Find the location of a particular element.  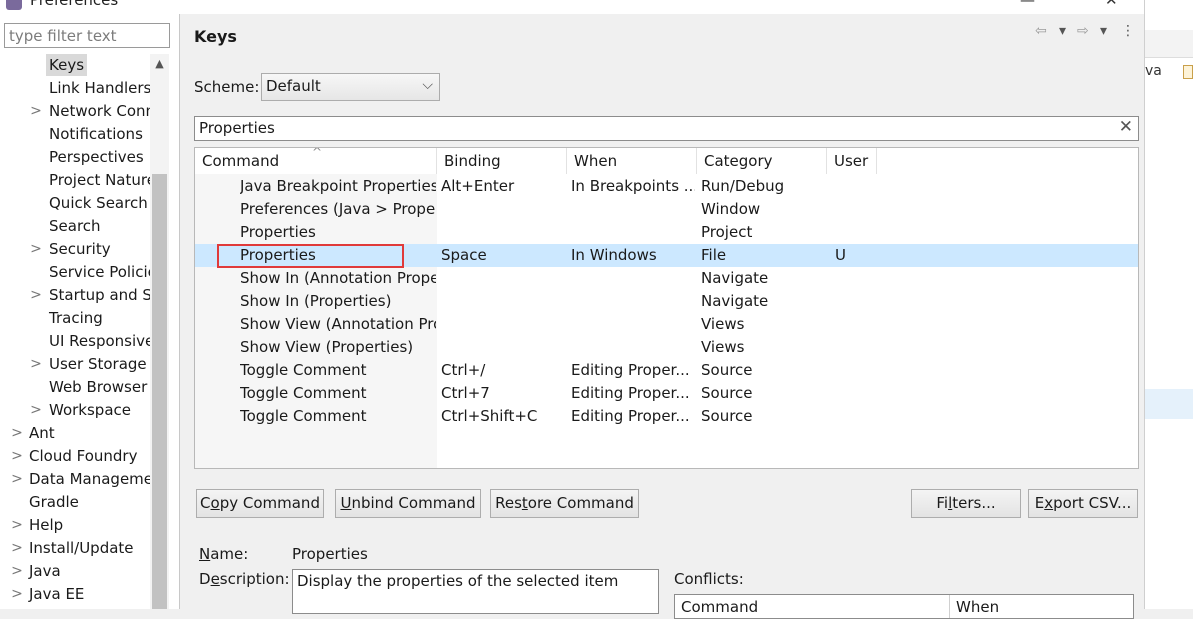

tree-item: Web Browser is located at coordinates (75, 387).